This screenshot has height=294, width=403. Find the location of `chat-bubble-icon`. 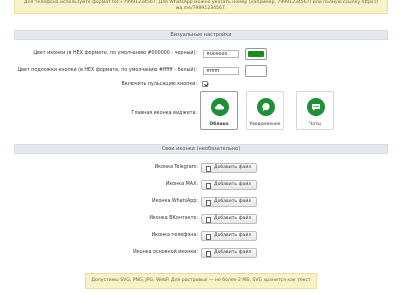

chat-bubble-icon is located at coordinates (266, 107).